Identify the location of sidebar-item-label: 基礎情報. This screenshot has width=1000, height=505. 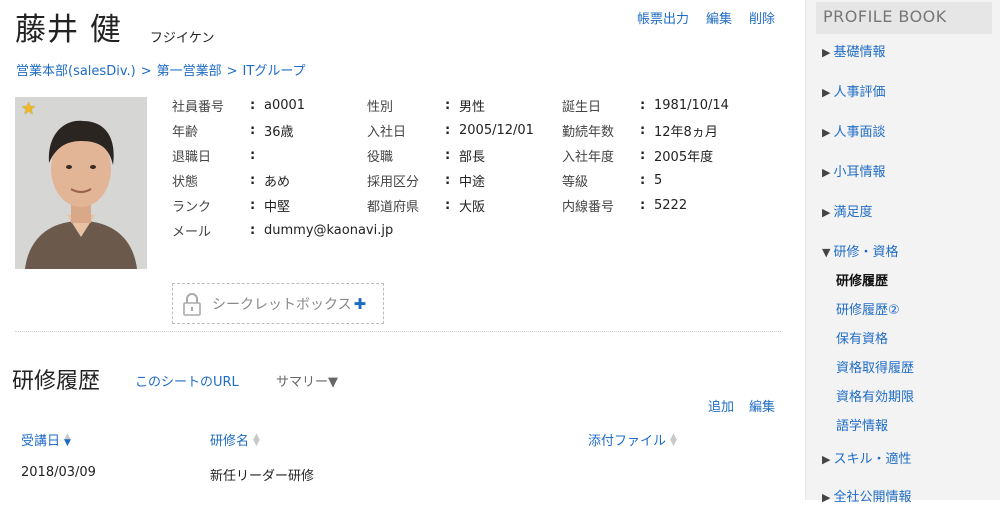
(859, 52).